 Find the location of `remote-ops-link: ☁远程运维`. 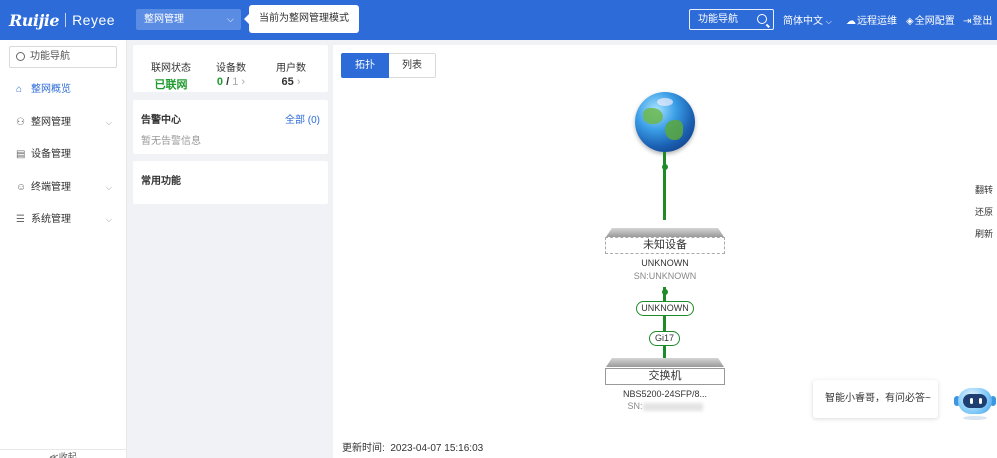

remote-ops-link: ☁远程运维 is located at coordinates (871, 19).